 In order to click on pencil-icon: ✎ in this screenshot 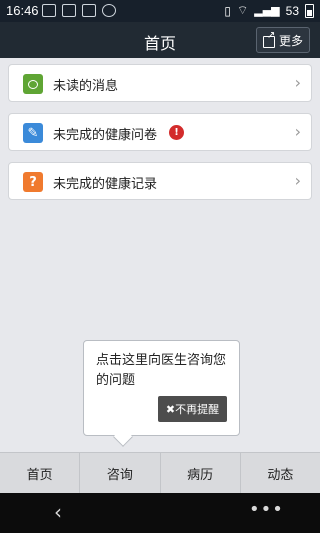, I will do `click(33, 133)`.